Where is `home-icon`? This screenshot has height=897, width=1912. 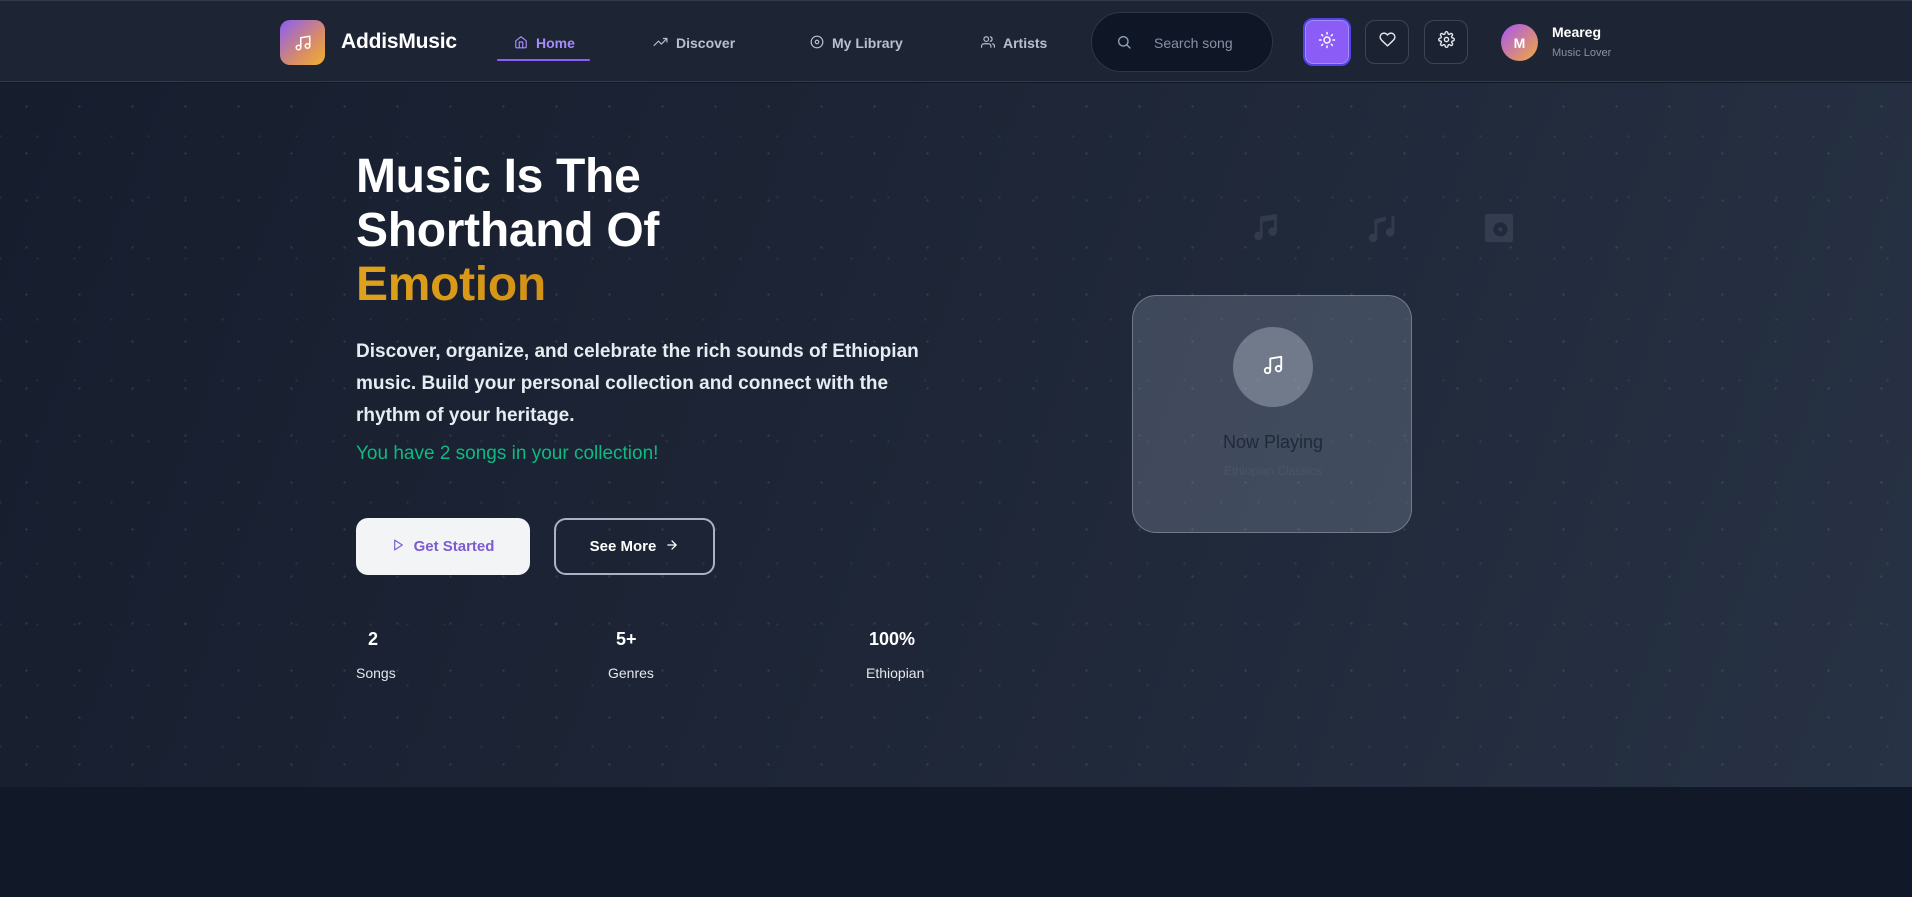
home-icon is located at coordinates (521, 43).